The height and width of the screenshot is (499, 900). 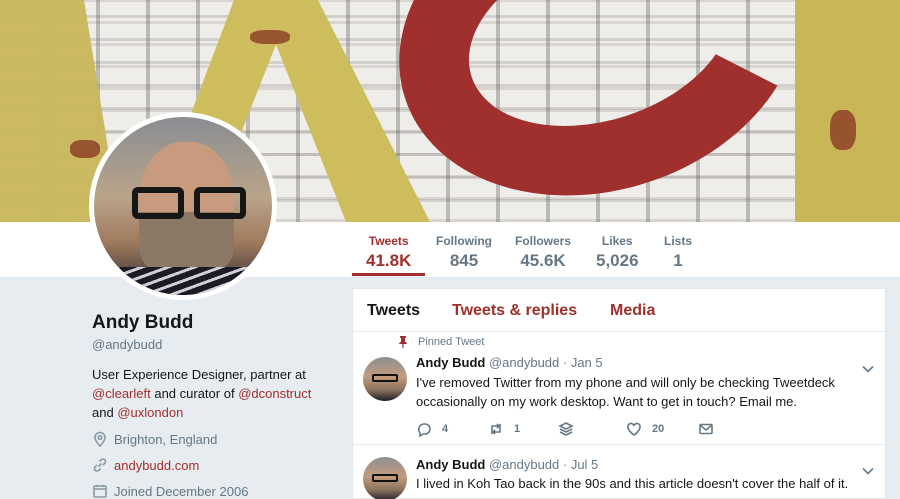 I want to click on like-count: 20, so click(x=658, y=429).